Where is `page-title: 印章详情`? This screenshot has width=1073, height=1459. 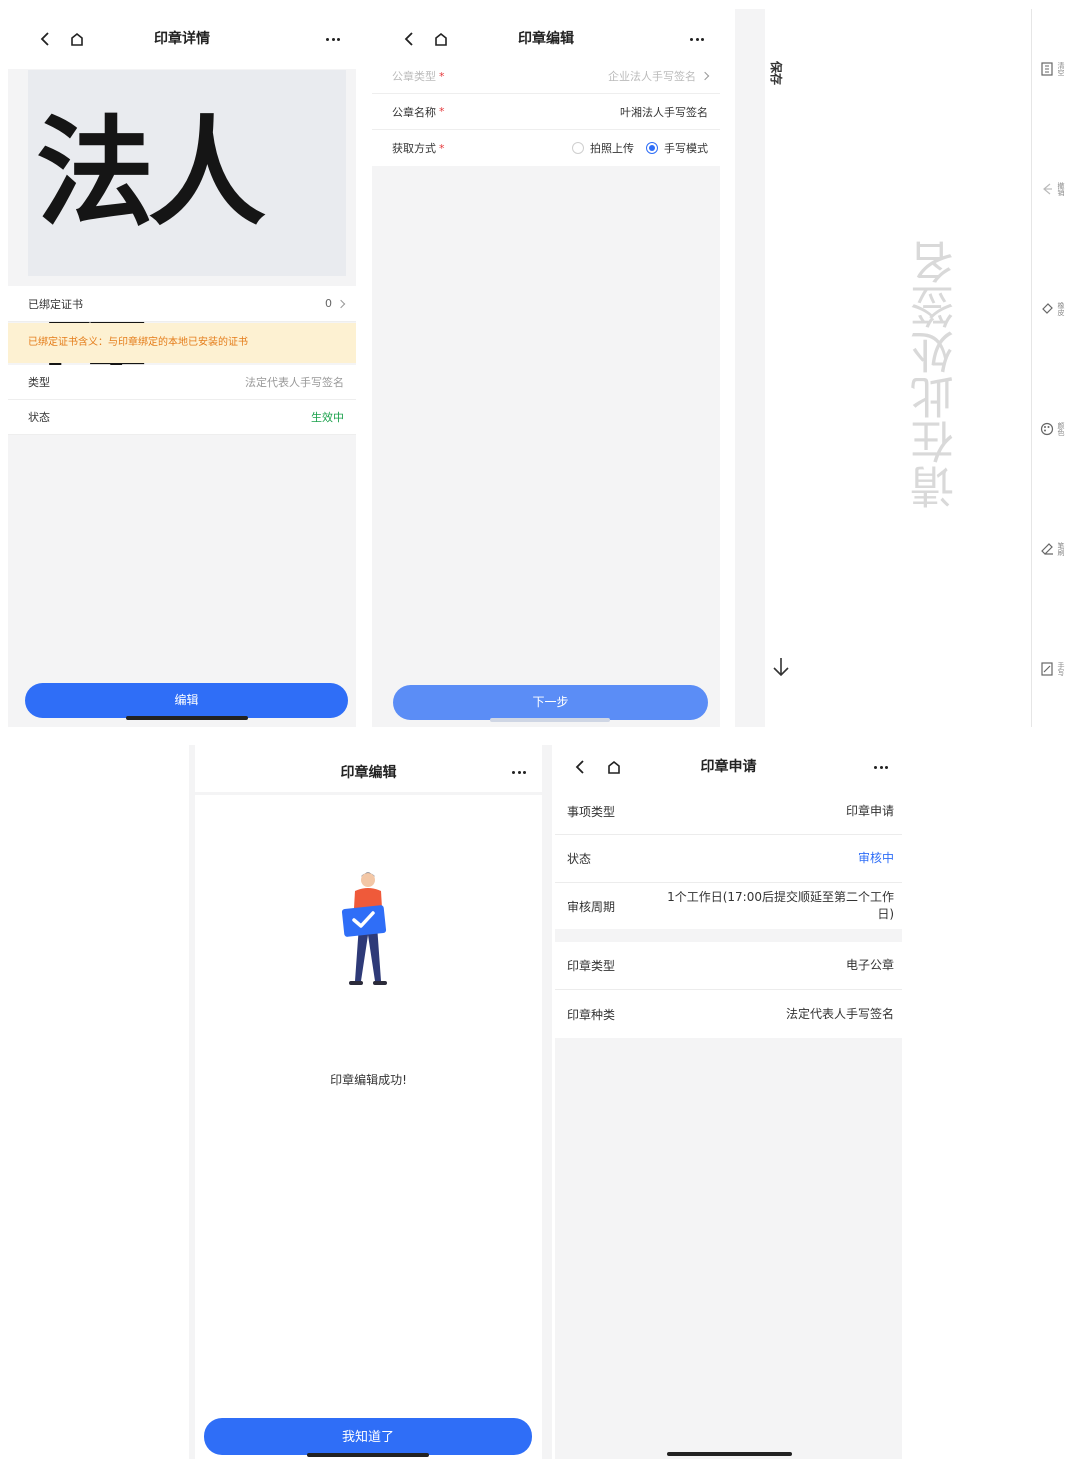 page-title: 印章详情 is located at coordinates (182, 39).